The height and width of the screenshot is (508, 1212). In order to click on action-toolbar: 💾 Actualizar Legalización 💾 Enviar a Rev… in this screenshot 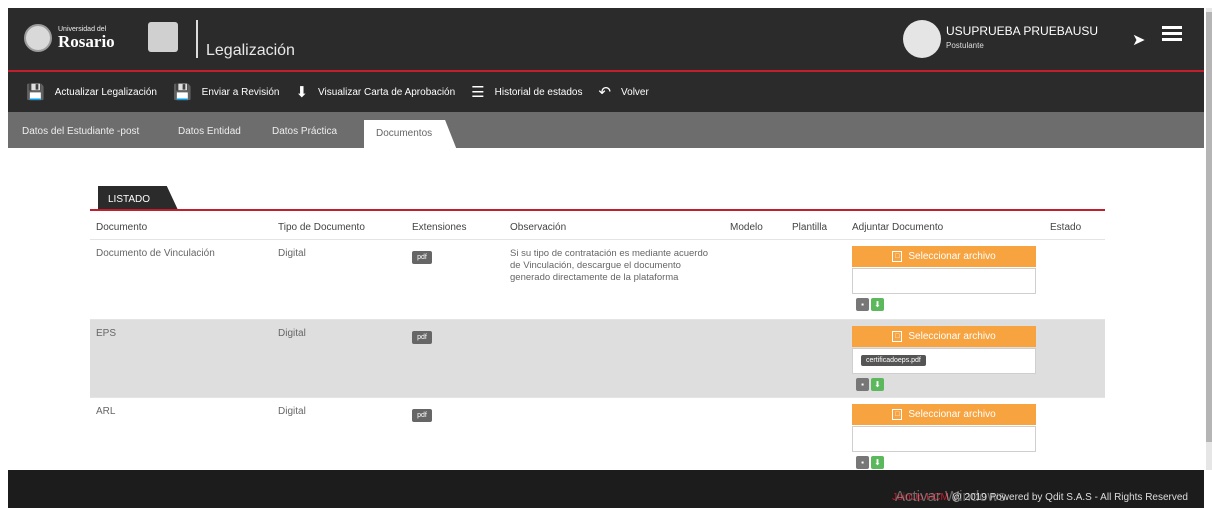, I will do `click(606, 92)`.